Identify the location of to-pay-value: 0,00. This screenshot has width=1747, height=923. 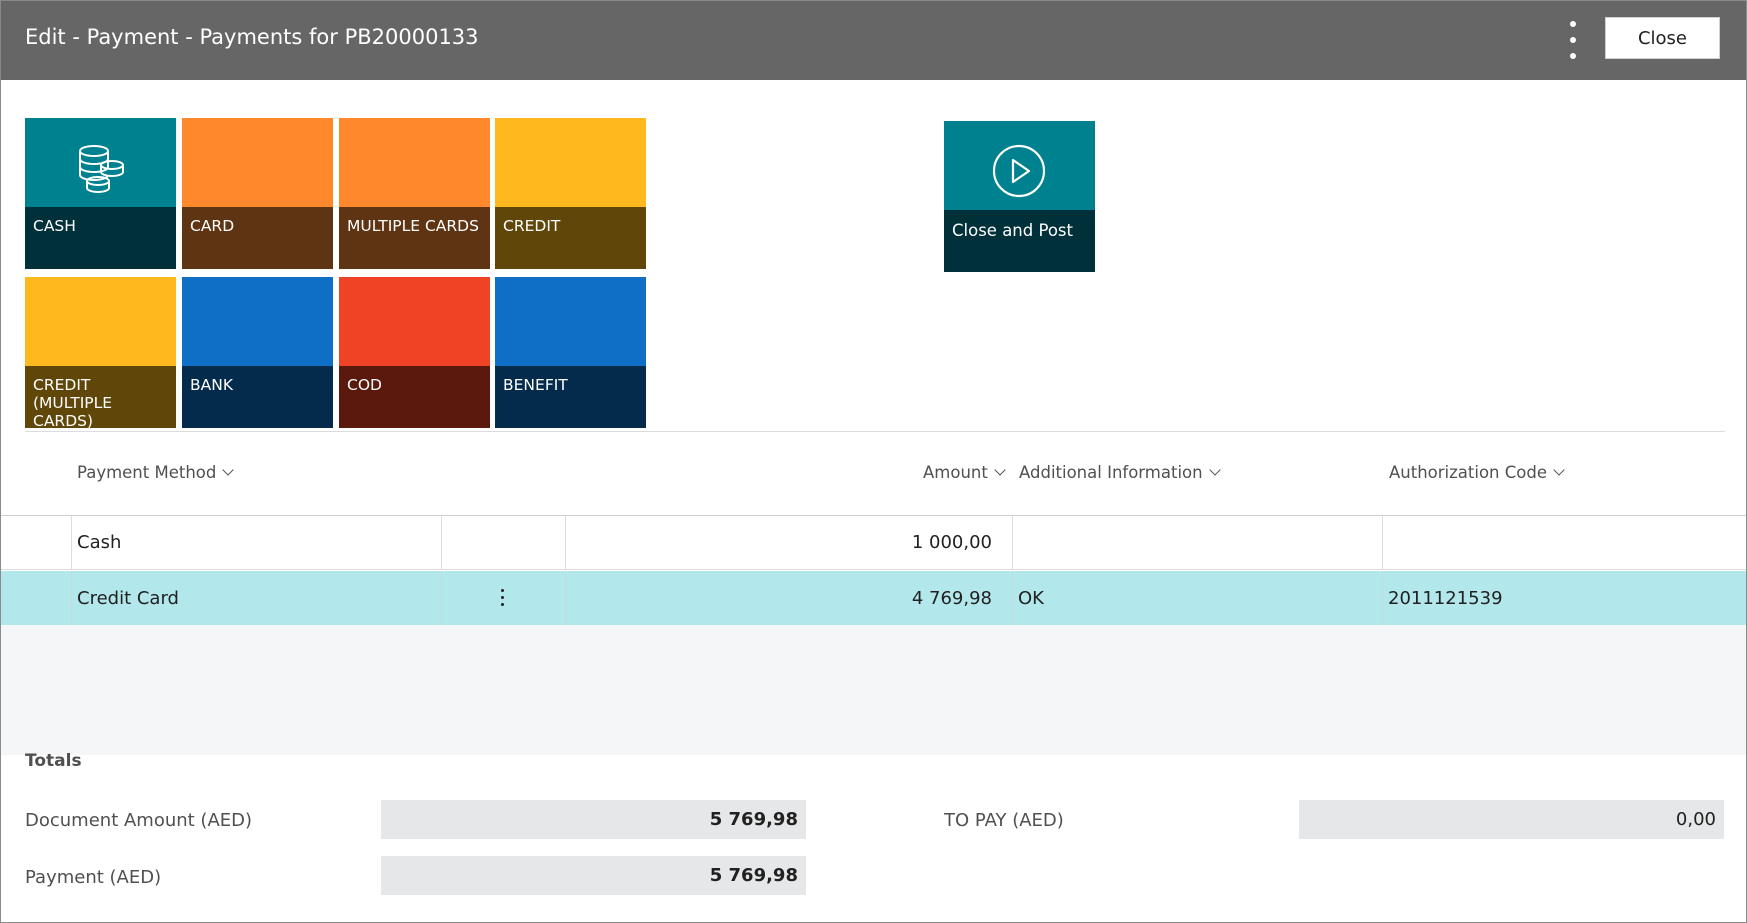
(1511, 819).